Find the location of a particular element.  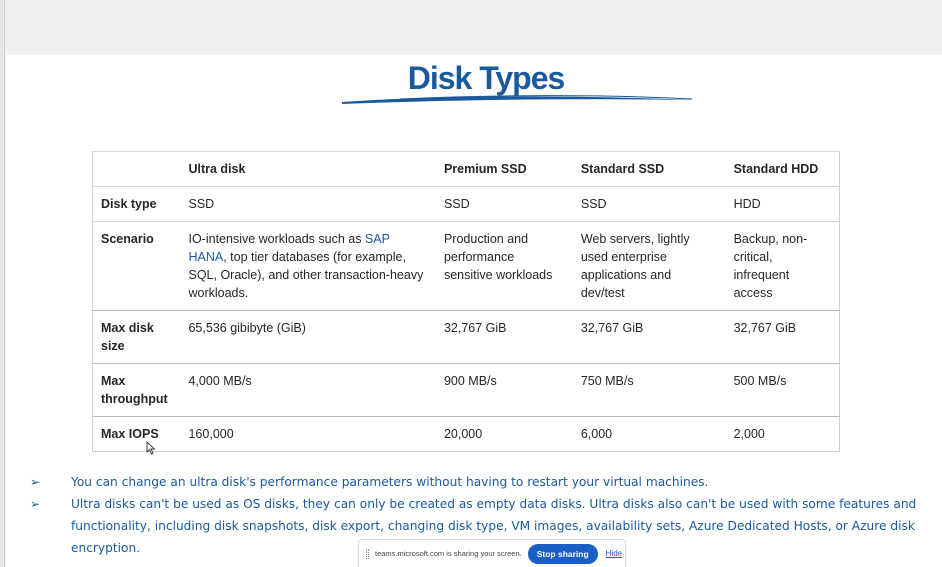

header-cell-standard-hdd: Standard HDD is located at coordinates (782, 169).